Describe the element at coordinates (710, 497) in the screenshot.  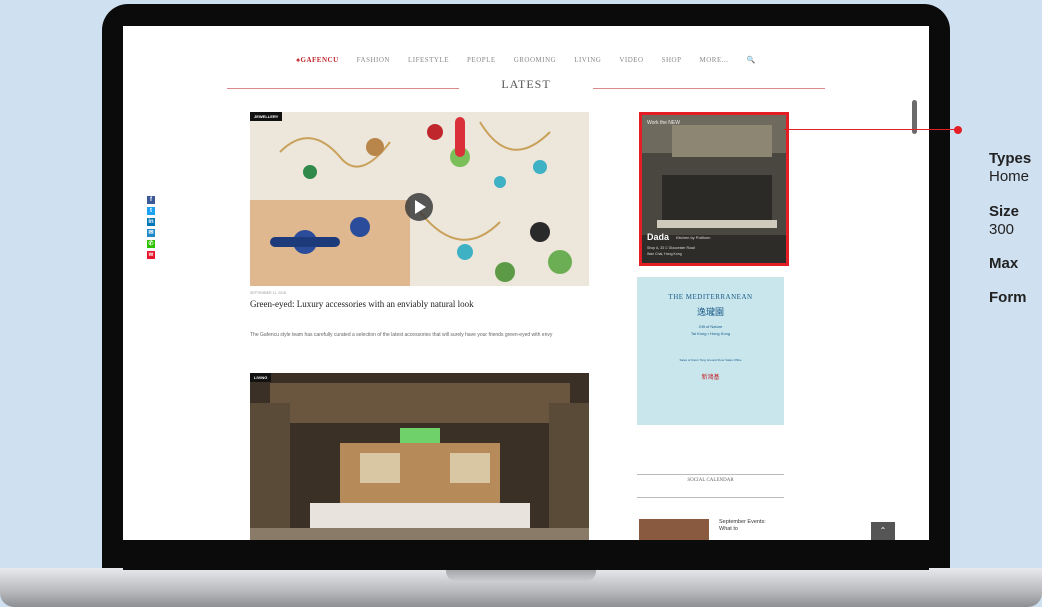
I see `social-rule-bottom` at that location.